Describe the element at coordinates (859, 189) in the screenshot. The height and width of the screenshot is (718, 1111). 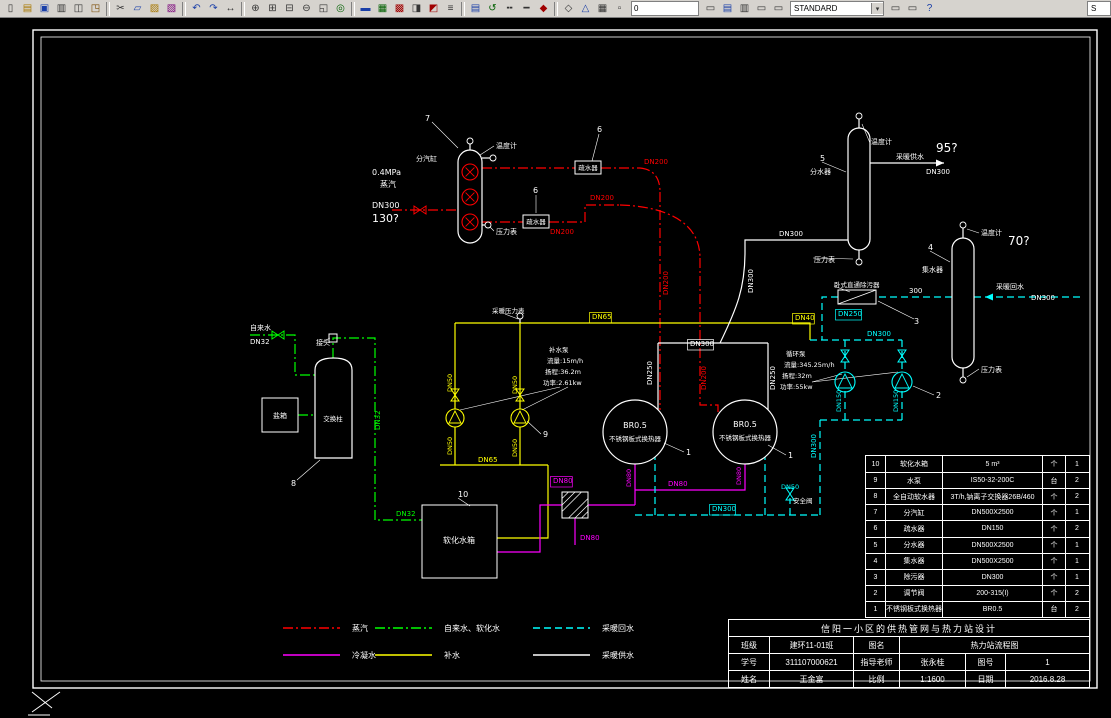
I see `vessel-capsule` at that location.